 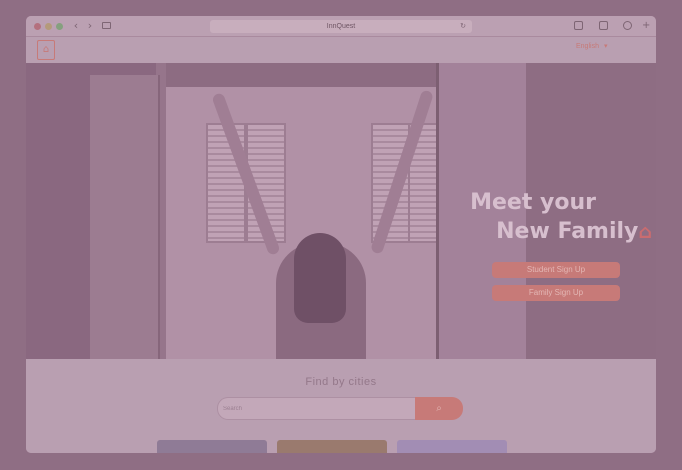 I want to click on settings-icon, so click(x=627, y=25).